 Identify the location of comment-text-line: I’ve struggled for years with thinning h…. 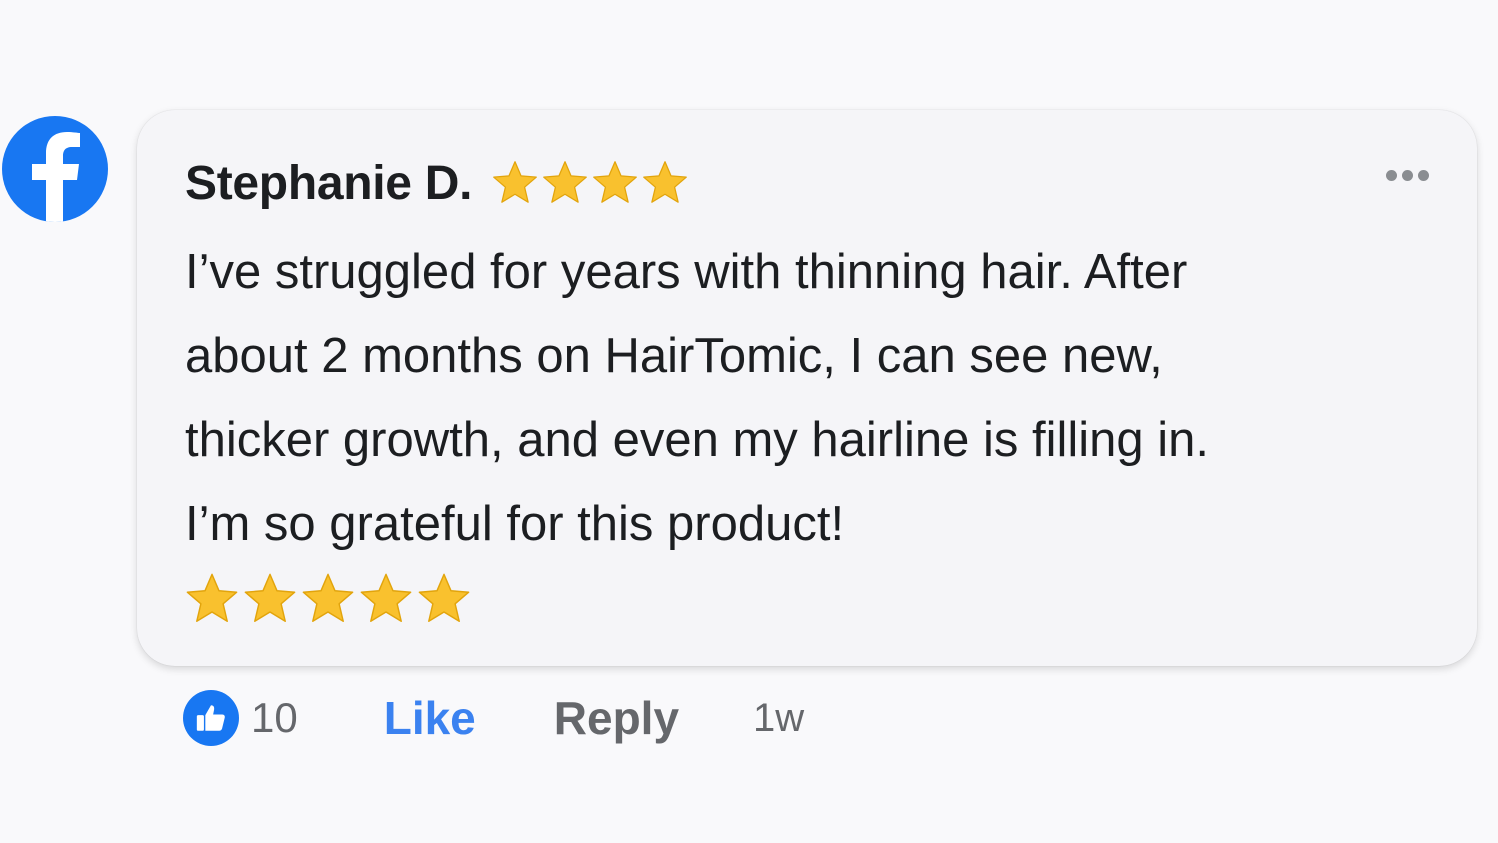
(686, 272).